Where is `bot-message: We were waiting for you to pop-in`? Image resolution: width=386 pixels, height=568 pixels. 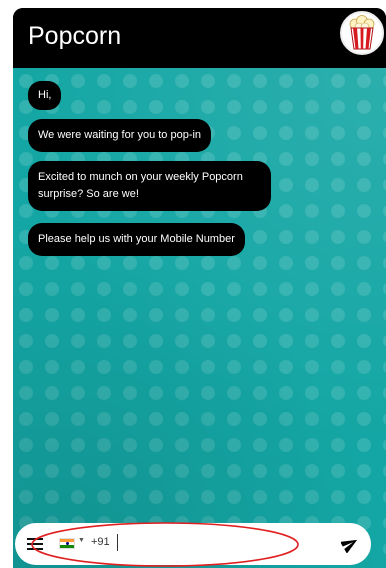 bot-message: We were waiting for you to pop-in is located at coordinates (120, 135).